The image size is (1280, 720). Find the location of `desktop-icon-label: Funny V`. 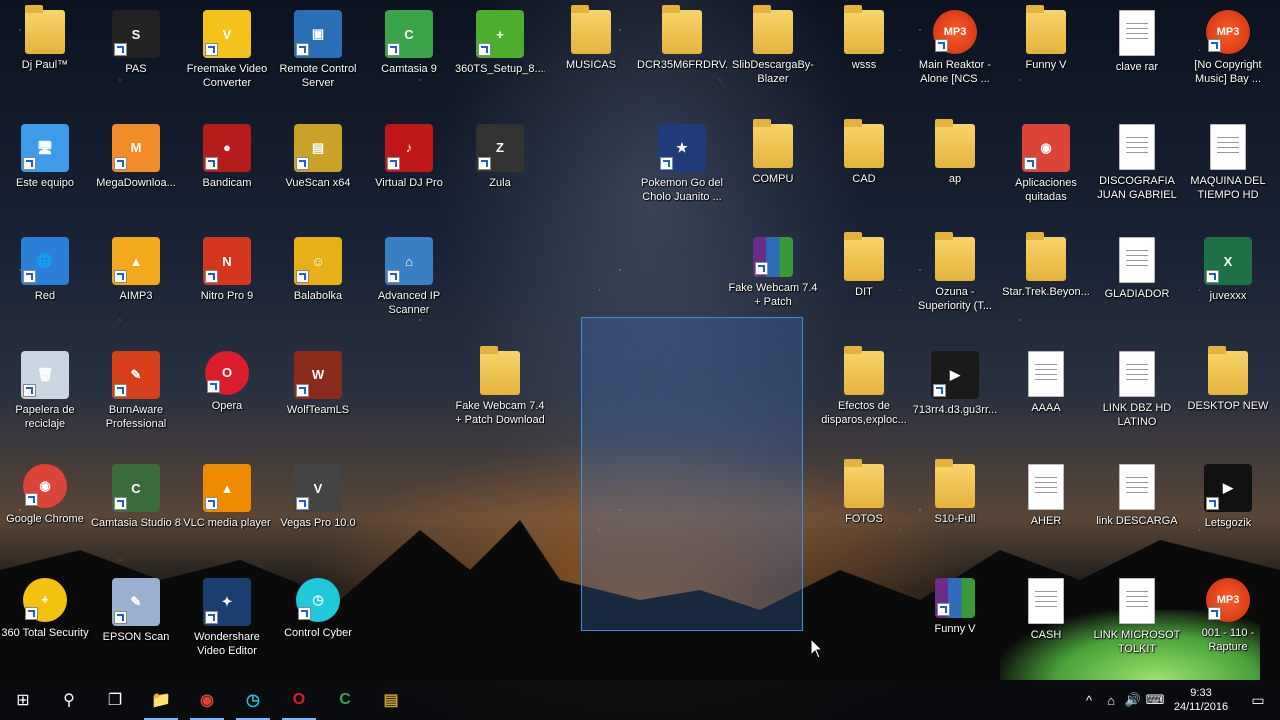

desktop-icon-label: Funny V is located at coordinates (955, 628).